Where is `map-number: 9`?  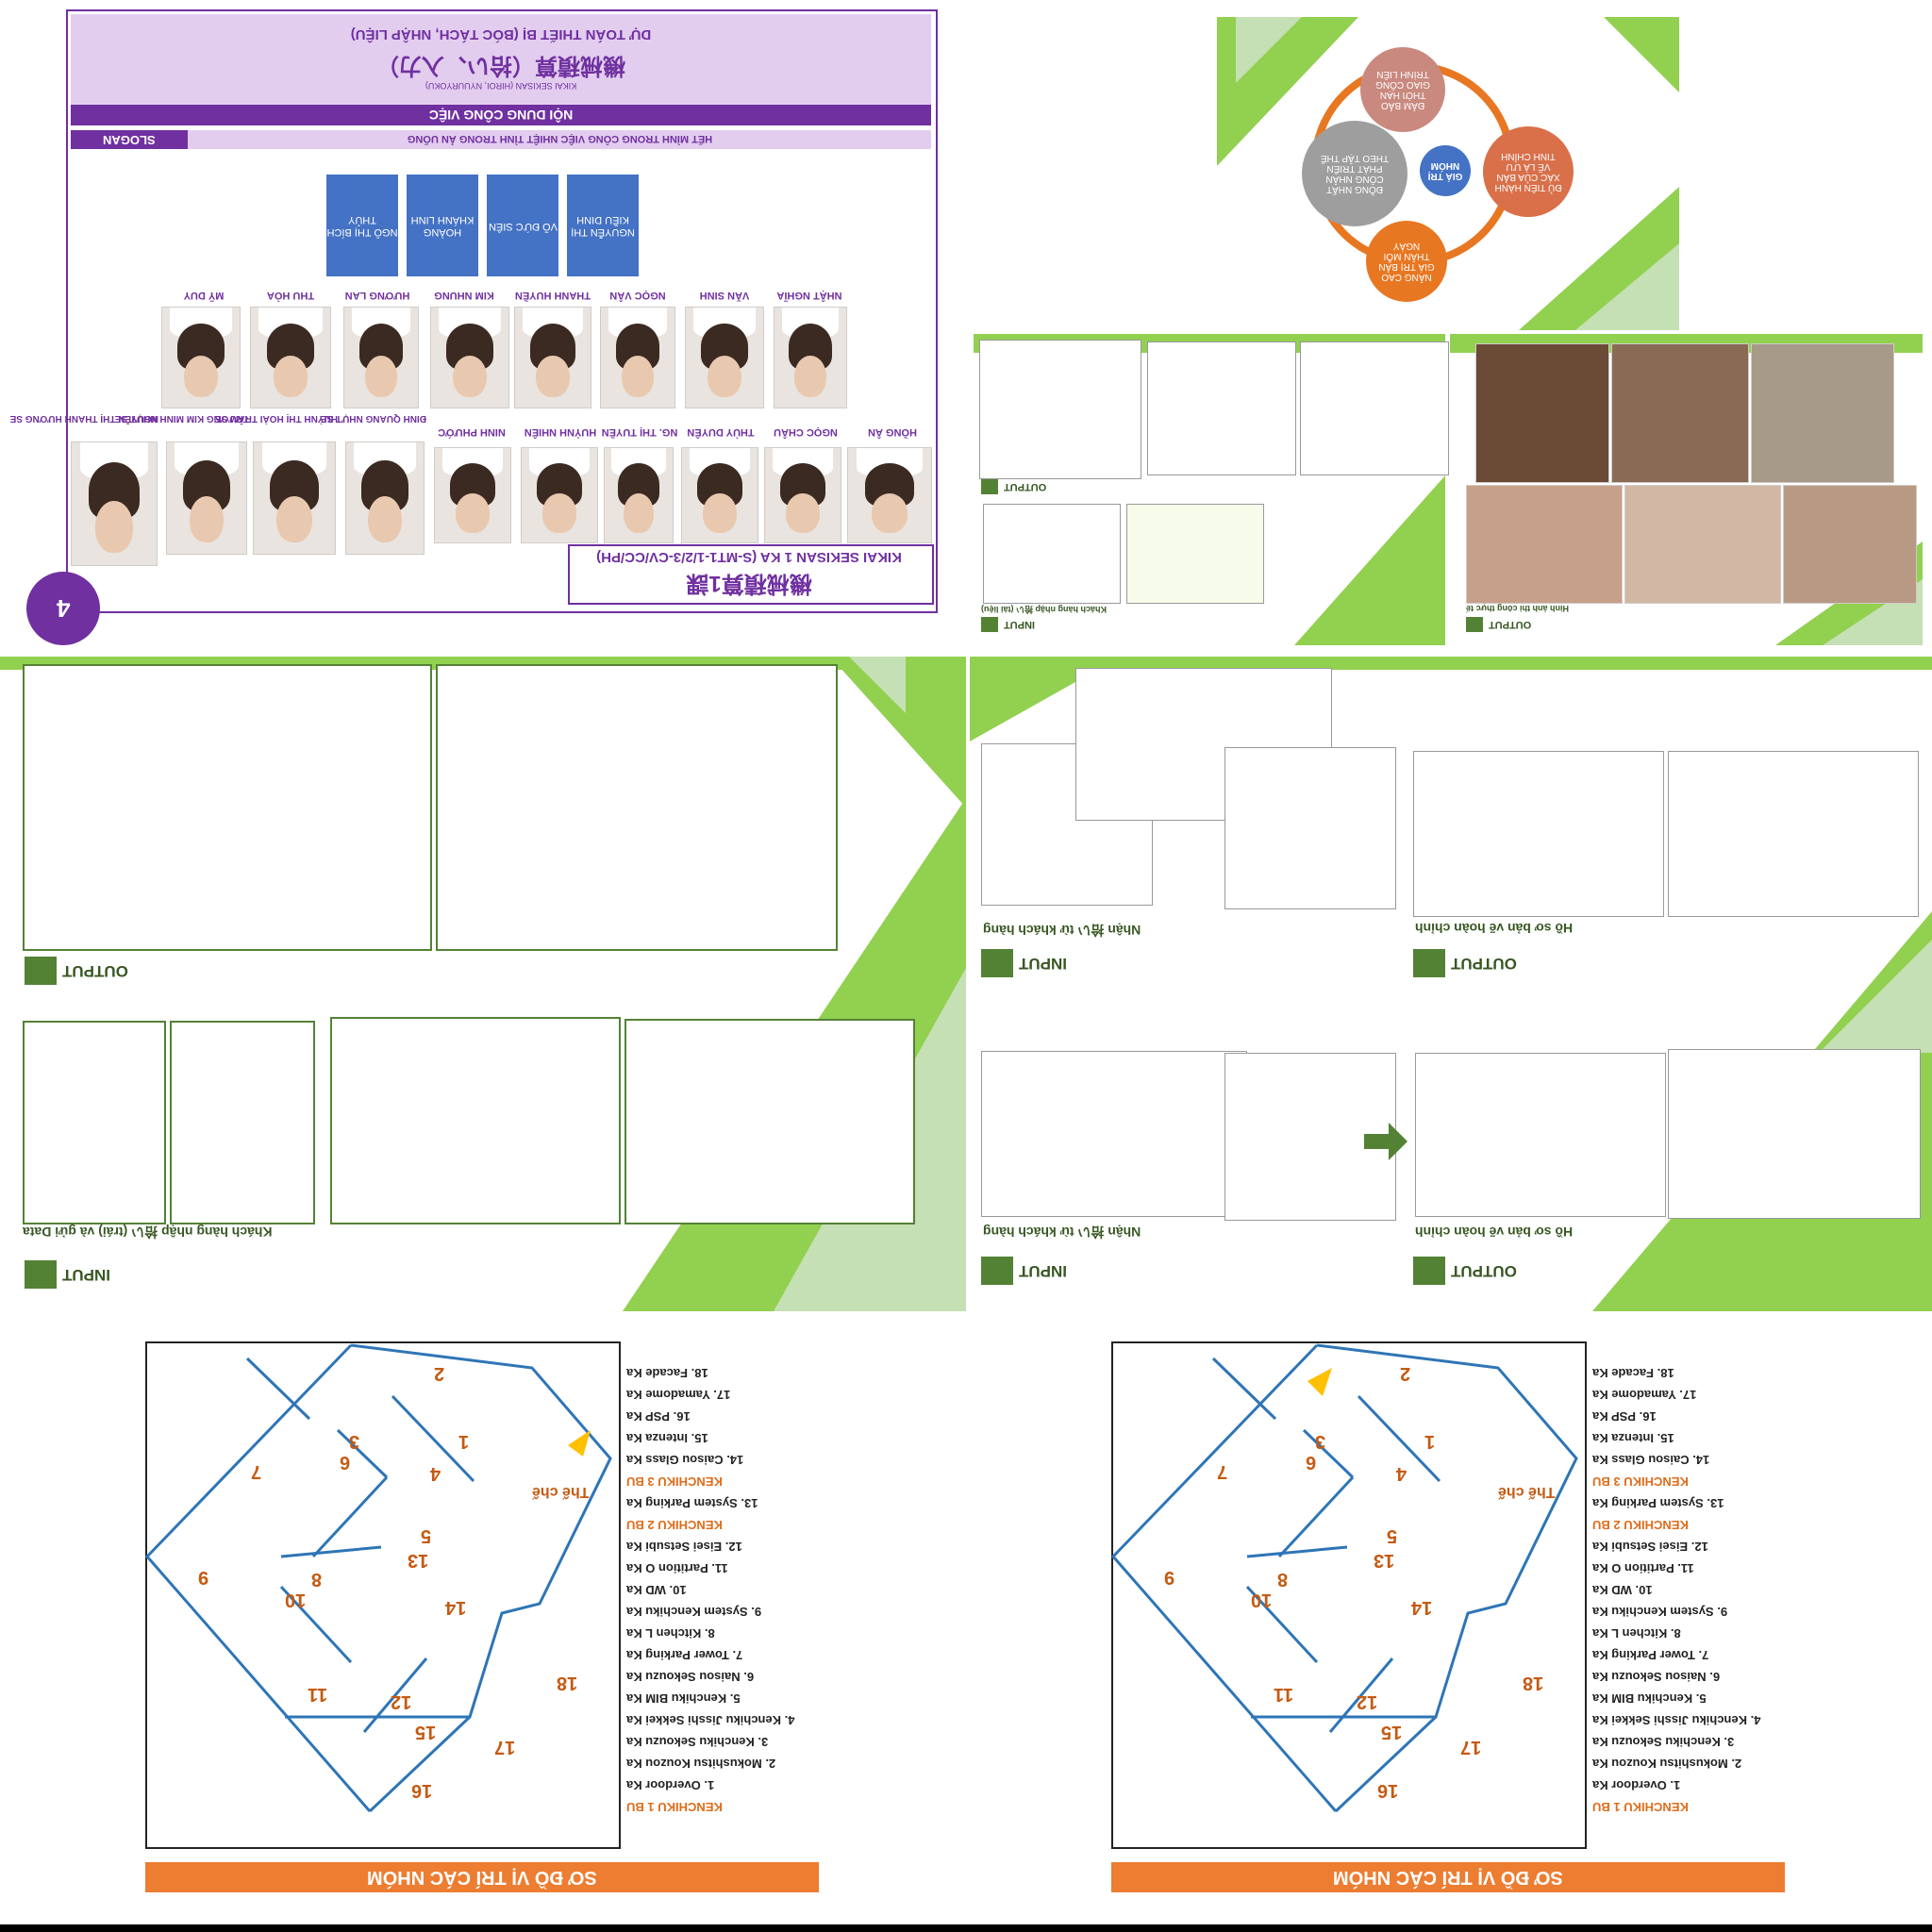 map-number: 9 is located at coordinates (204, 1577).